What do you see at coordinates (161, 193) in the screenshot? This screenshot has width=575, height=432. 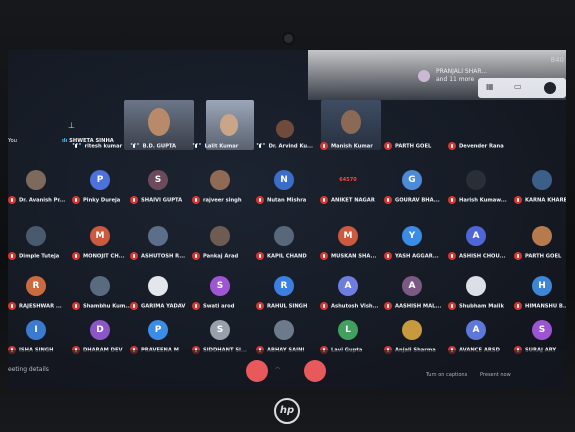 I see `participant-tile: S SHAIVI GUPTA` at bounding box center [161, 193].